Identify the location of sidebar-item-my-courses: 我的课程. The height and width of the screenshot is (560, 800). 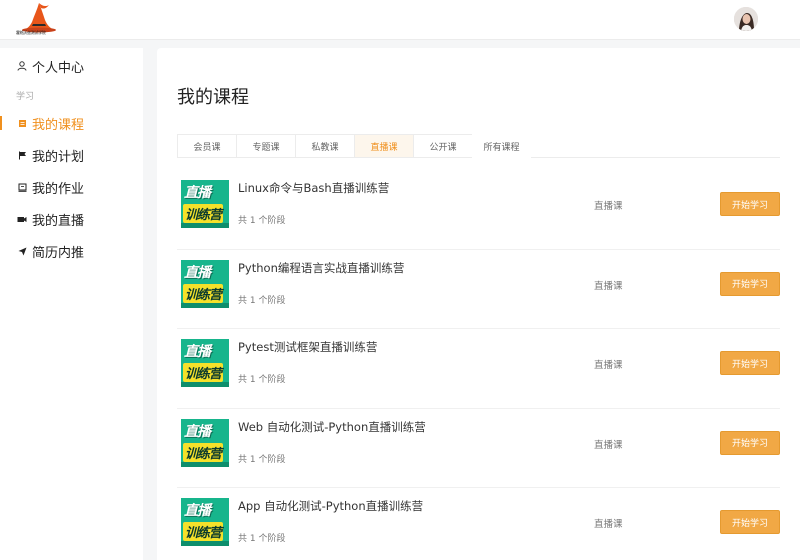
(71, 123).